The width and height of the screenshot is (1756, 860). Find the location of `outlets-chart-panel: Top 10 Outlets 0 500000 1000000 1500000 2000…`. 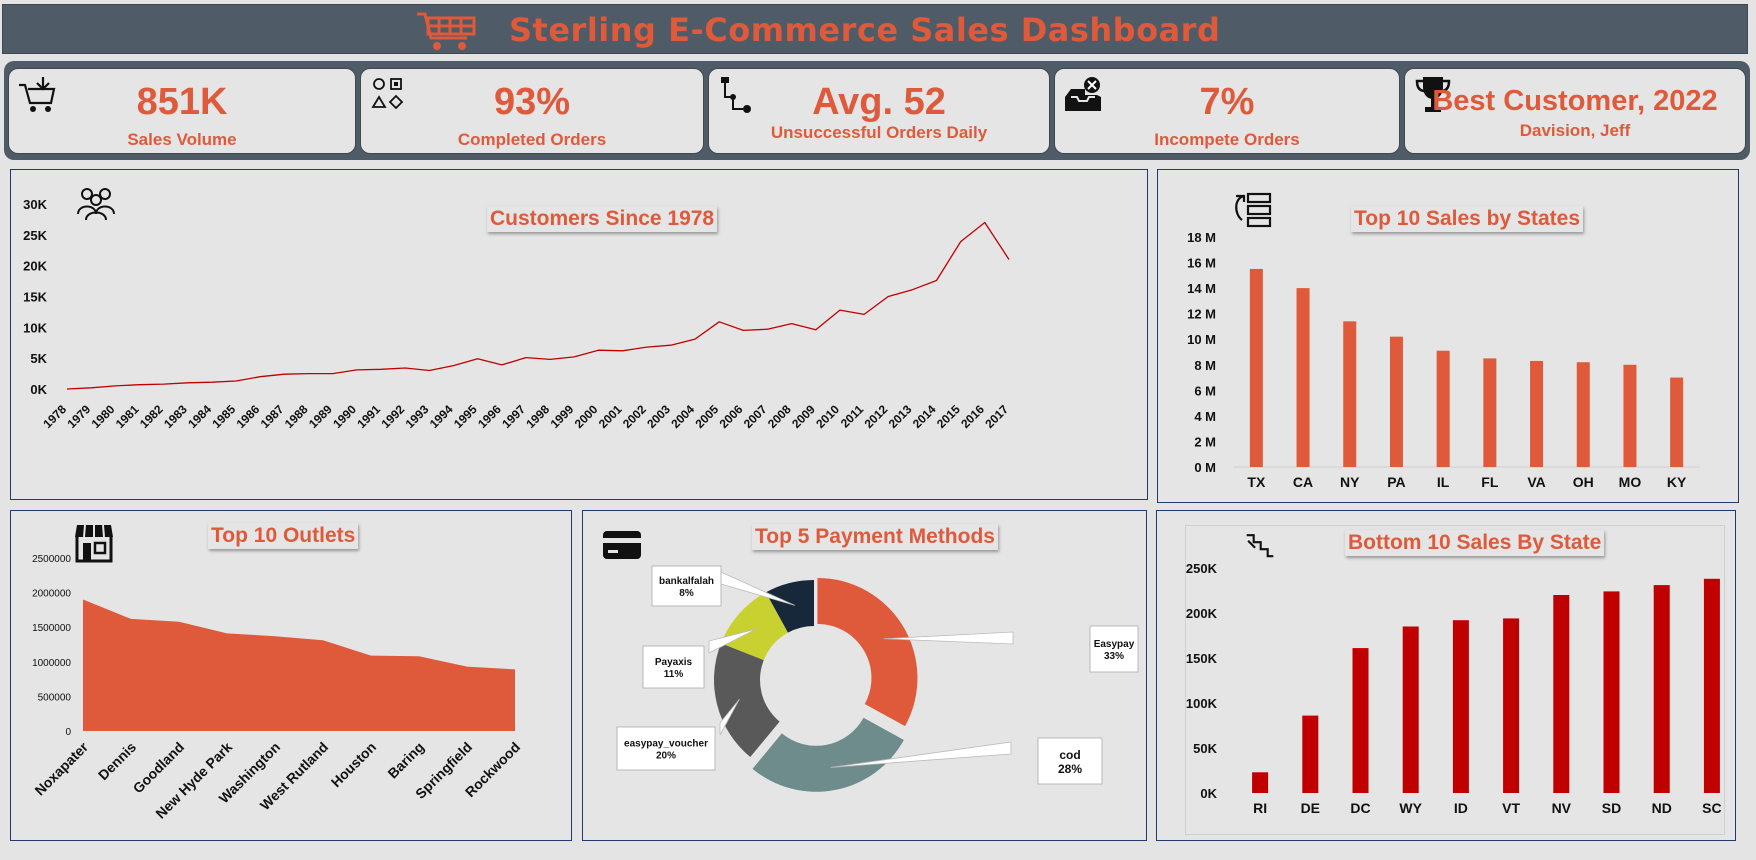

outlets-chart-panel: Top 10 Outlets 0 500000 1000000 1500000 2000… is located at coordinates (291, 675).